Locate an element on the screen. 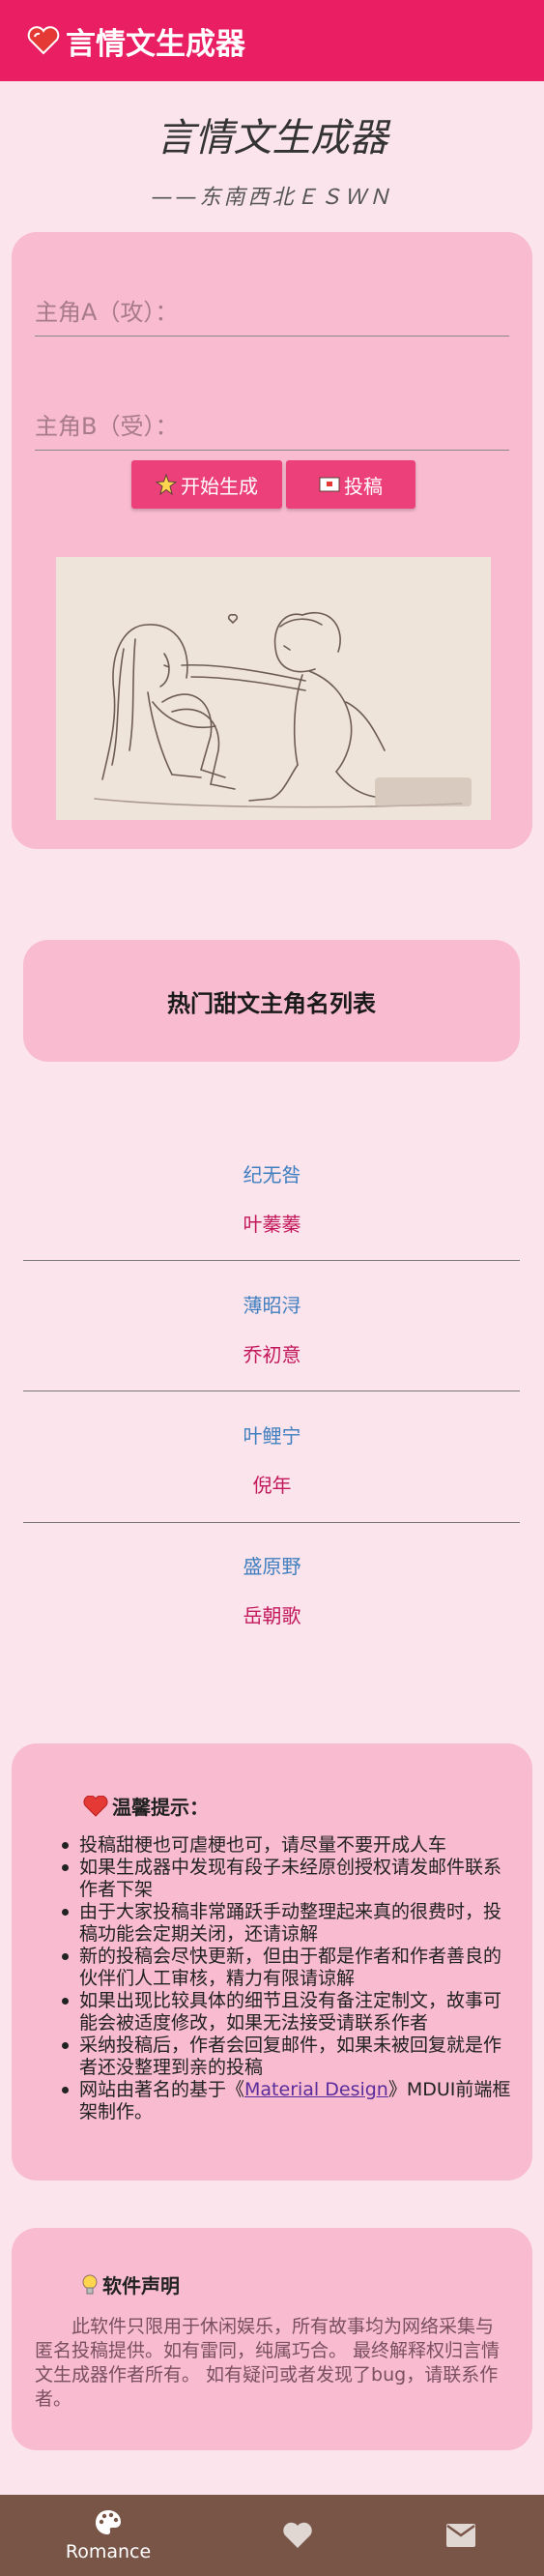 The image size is (544, 2576). list-item: 投稿甜梗也可虐梗也可，请尽量不要开成人车 is located at coordinates (285, 1845).